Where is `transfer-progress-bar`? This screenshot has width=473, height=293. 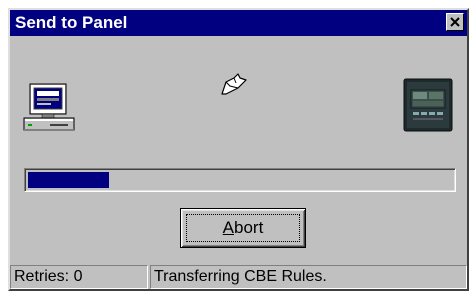
transfer-progress-bar is located at coordinates (240, 180).